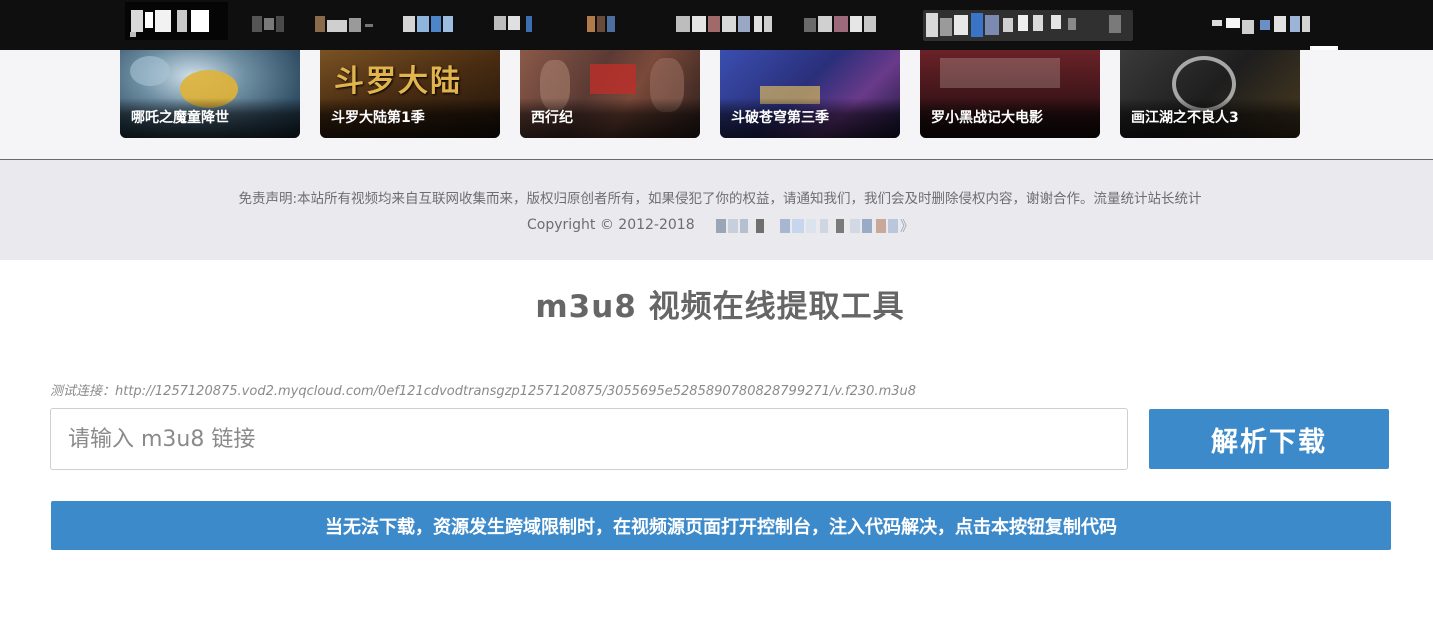 This screenshot has width=1433, height=625. Describe the element at coordinates (1185, 118) in the screenshot. I see `poster-title: 画江湖之不良人3` at that location.